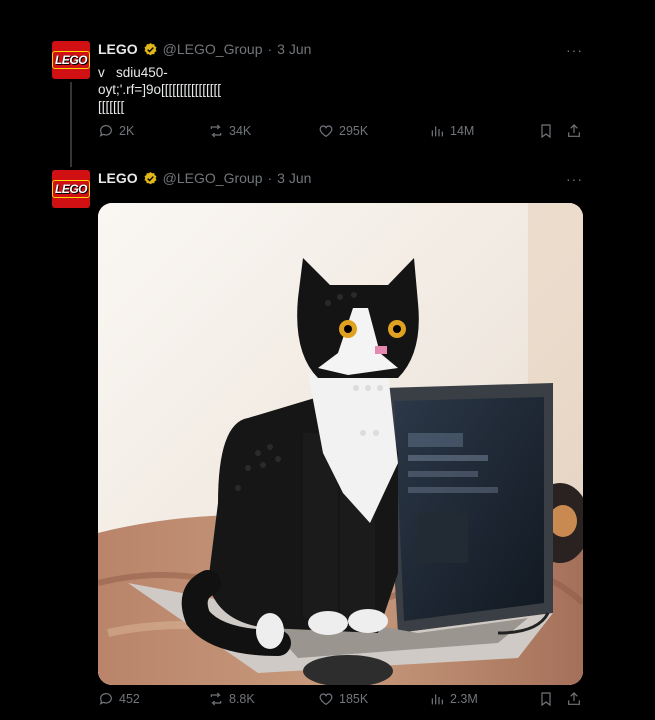 The width and height of the screenshot is (655, 720). I want to click on reply-button: 452, so click(119, 699).